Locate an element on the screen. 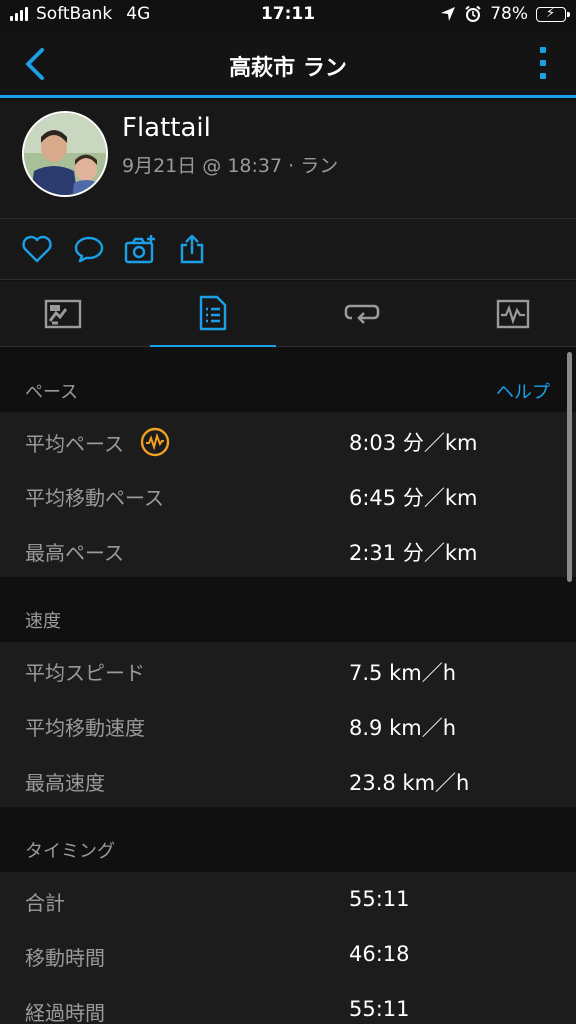 The image size is (576, 1024). comment-icon is located at coordinates (89, 249).